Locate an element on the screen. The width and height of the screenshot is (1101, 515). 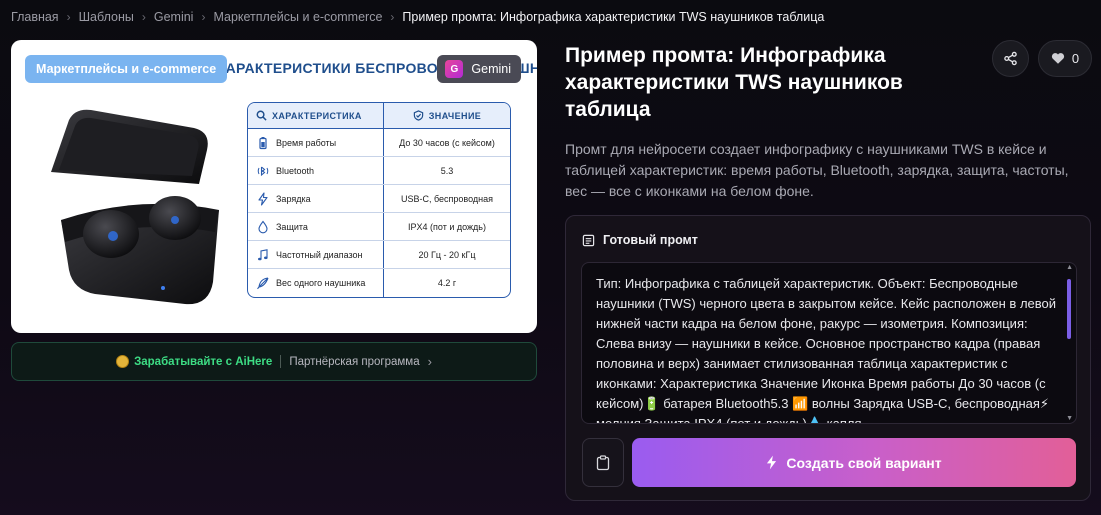
earn-link: Зарабатывайте с AiHere is located at coordinates (194, 361).